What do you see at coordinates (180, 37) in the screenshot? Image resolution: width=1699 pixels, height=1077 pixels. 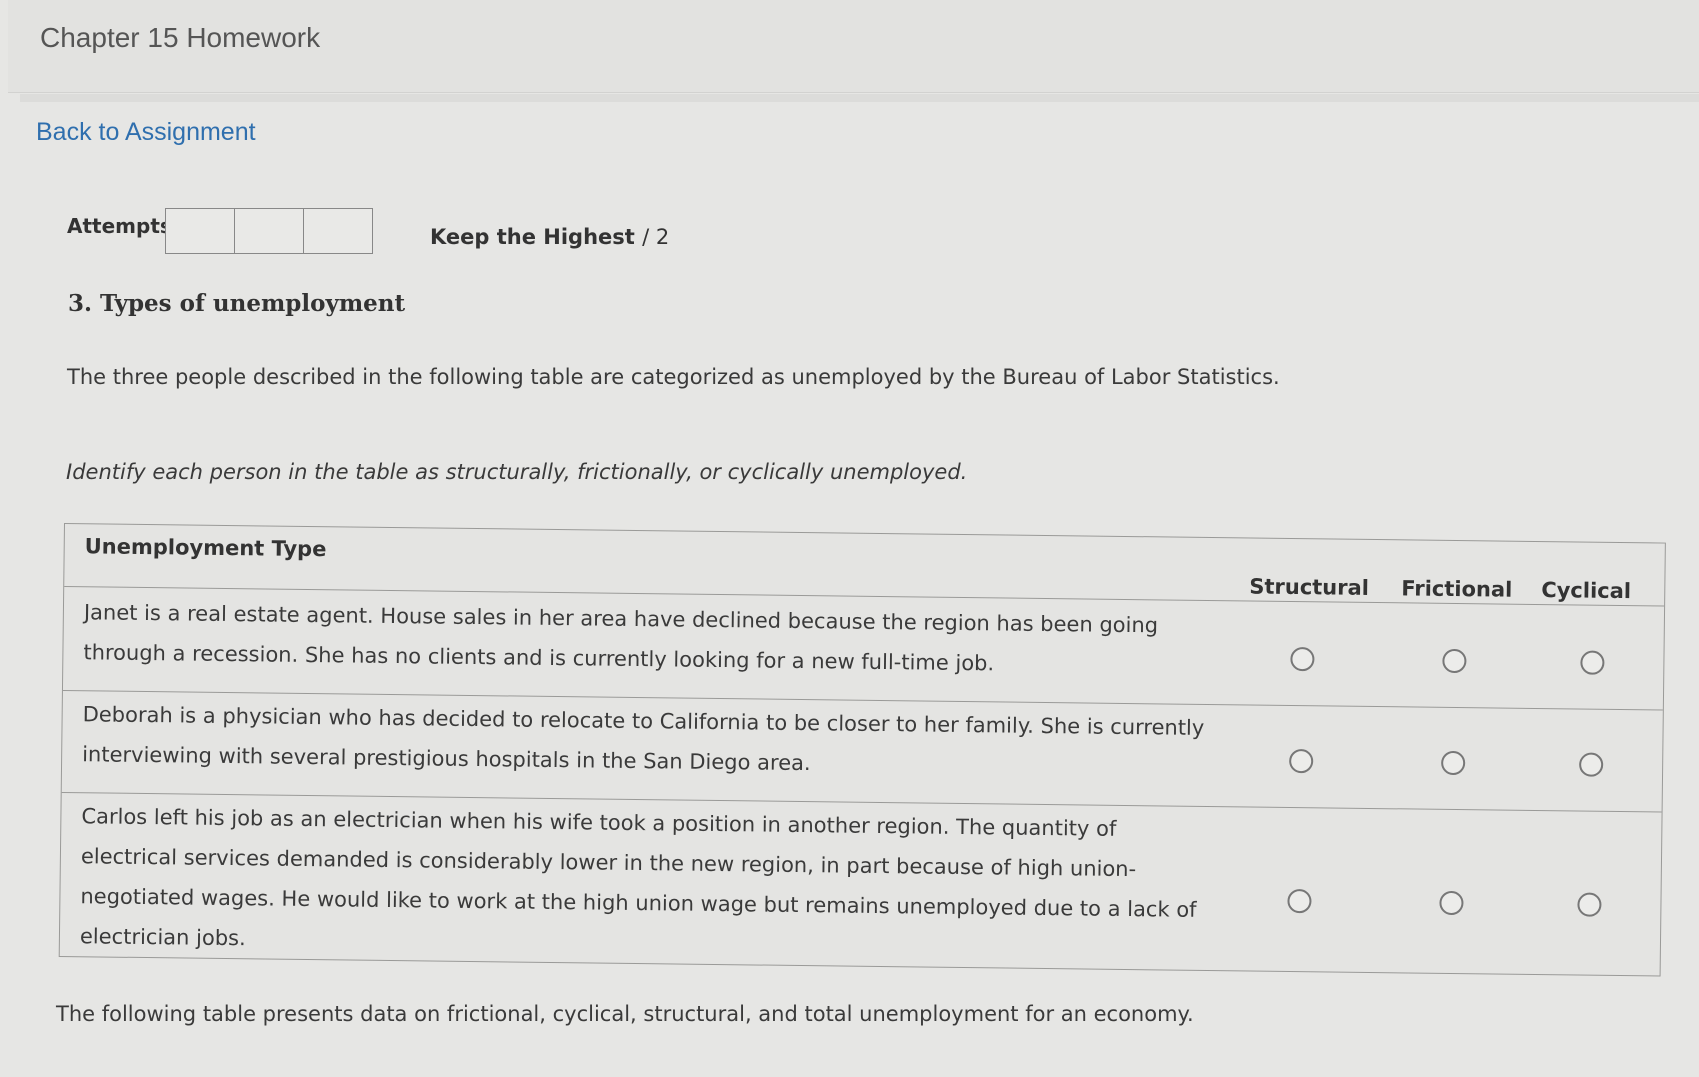 I see `page-title: Chapter 15 Homework` at bounding box center [180, 37].